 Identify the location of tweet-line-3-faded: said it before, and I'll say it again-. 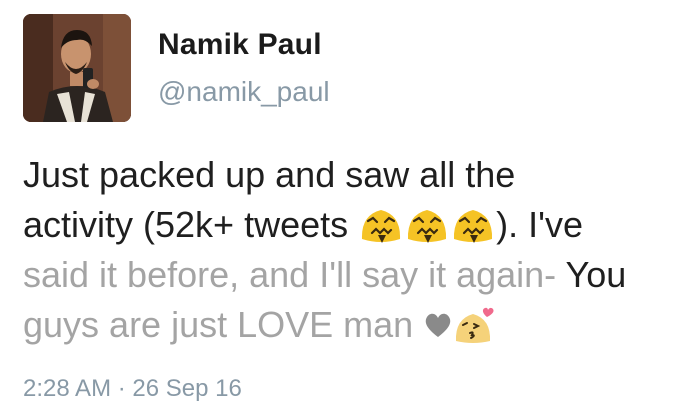
(294, 274).